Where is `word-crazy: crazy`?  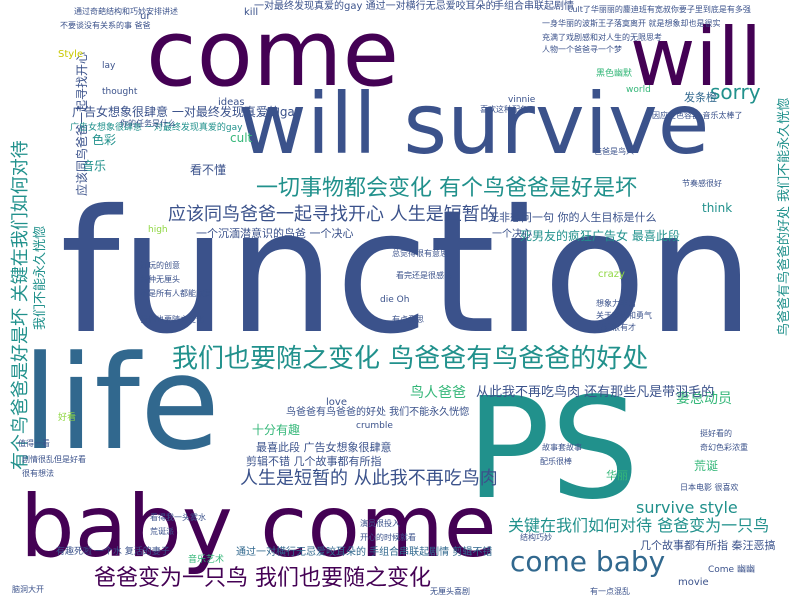
word-crazy: crazy is located at coordinates (611, 274).